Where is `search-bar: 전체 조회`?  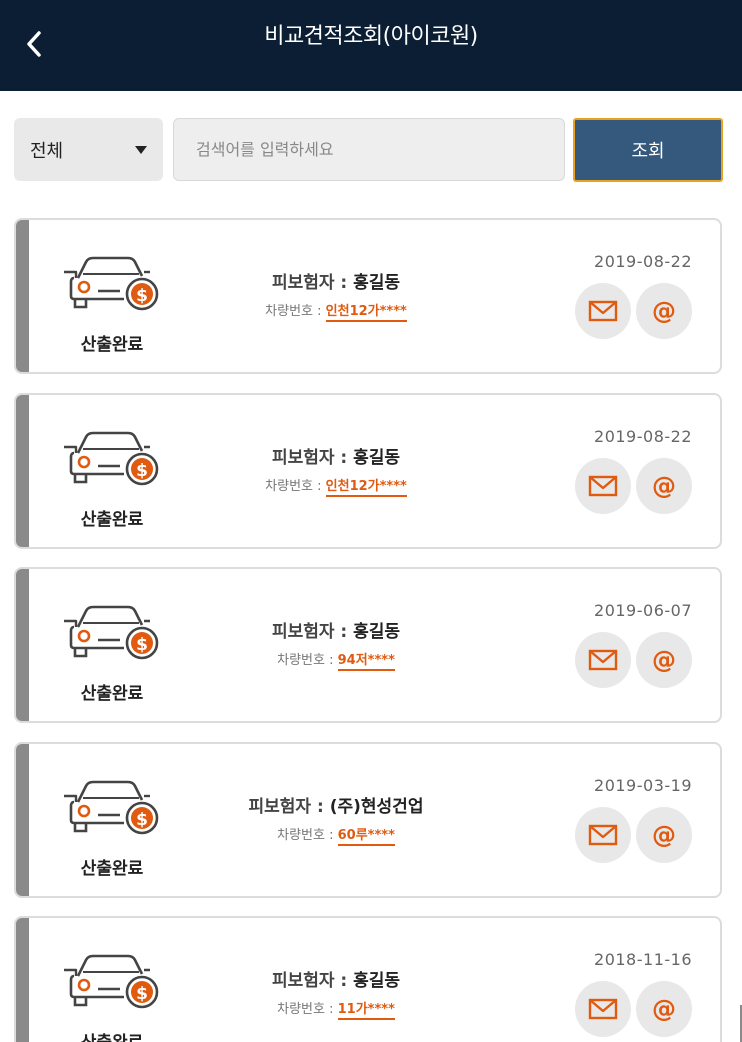
search-bar: 전체 조회 is located at coordinates (369, 150).